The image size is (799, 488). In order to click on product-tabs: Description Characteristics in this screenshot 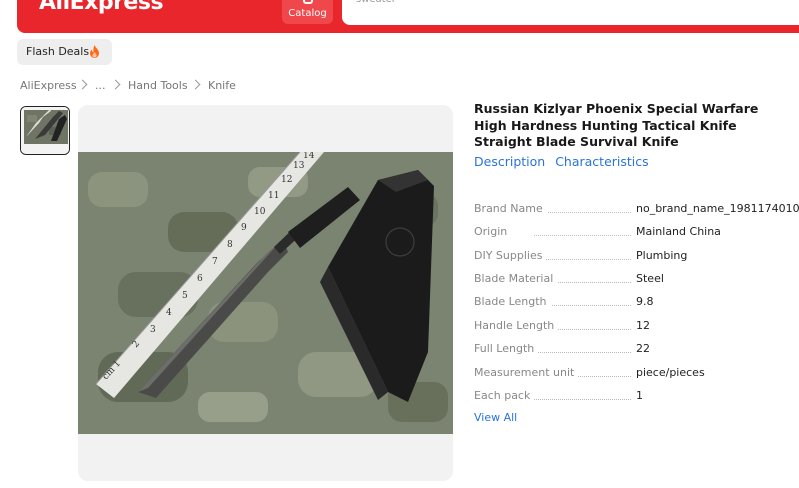, I will do `click(564, 161)`.